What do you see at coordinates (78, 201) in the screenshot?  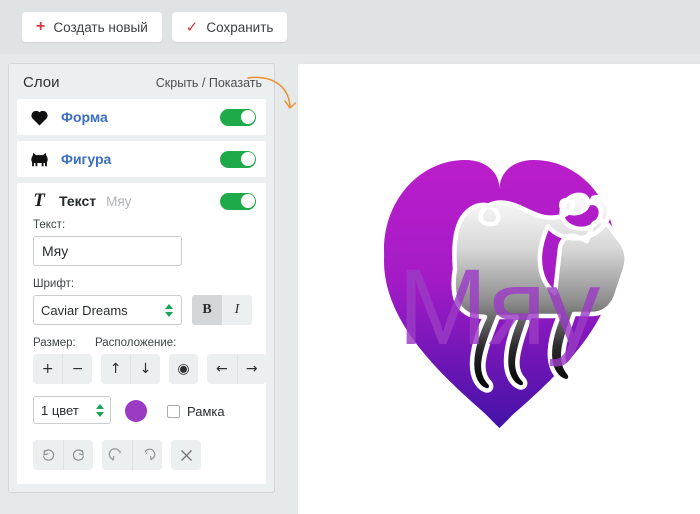 I see `text-layer-title: Текст` at bounding box center [78, 201].